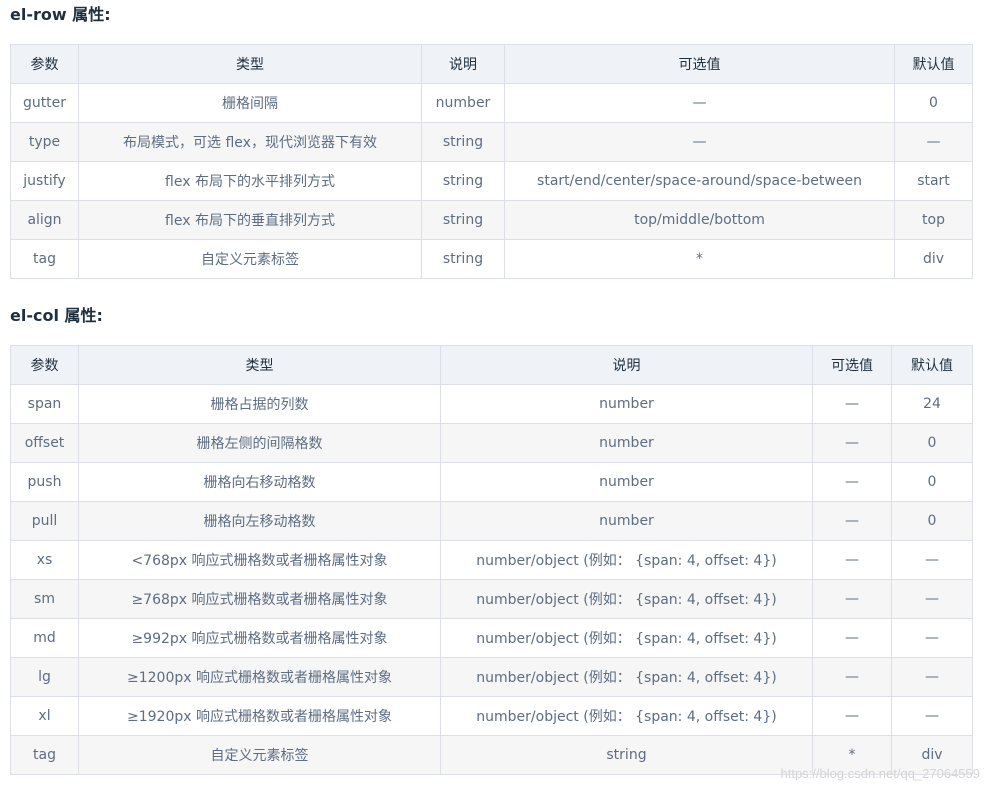 The height and width of the screenshot is (794, 990). What do you see at coordinates (259, 716) in the screenshot?
I see `cell-type: ≥1920px 响应式栅格数或者栅格属性对象` at bounding box center [259, 716].